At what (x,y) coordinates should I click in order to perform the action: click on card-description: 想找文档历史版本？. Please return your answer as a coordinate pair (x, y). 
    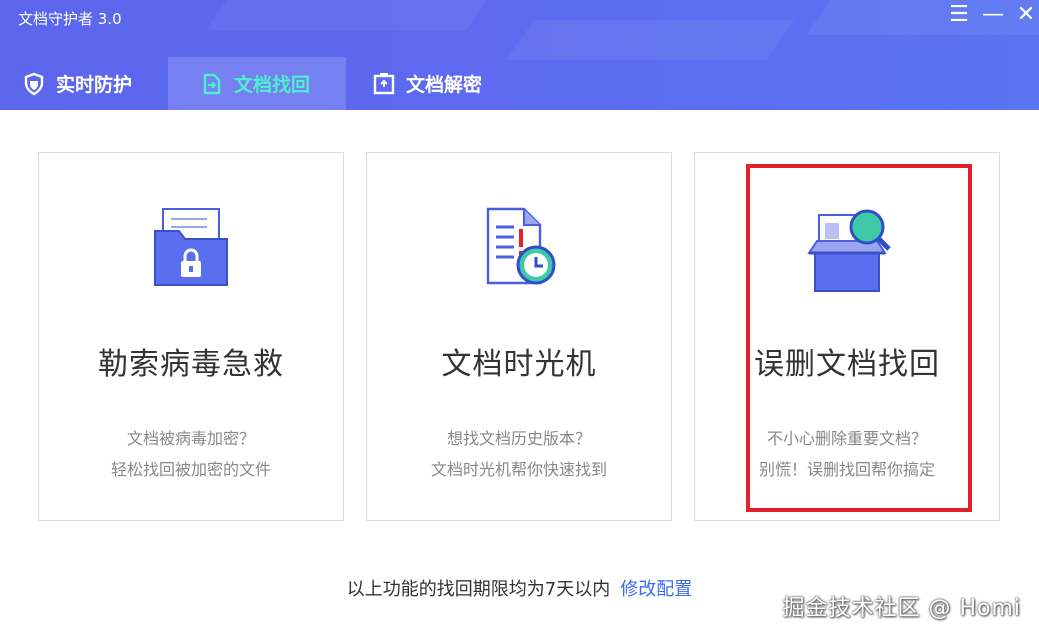
    Looking at the image, I should click on (518, 438).